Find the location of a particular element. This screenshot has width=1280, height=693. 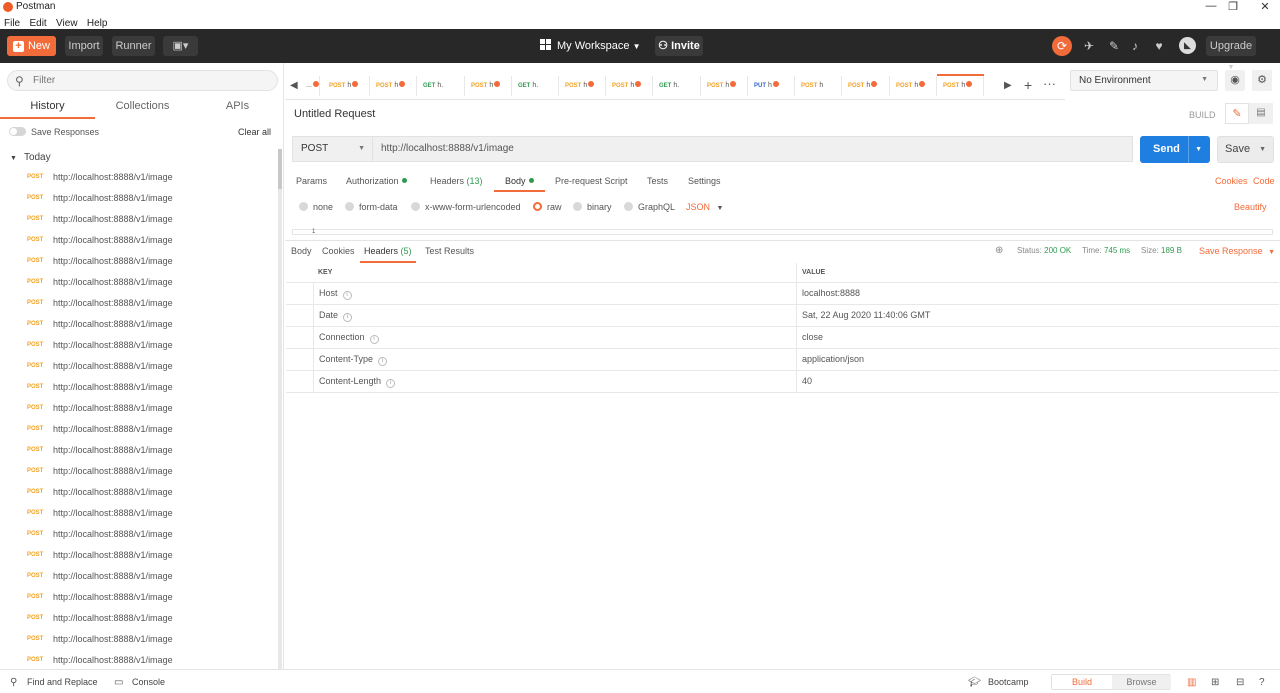

find-replace-button: Find and Replace is located at coordinates (62, 682).